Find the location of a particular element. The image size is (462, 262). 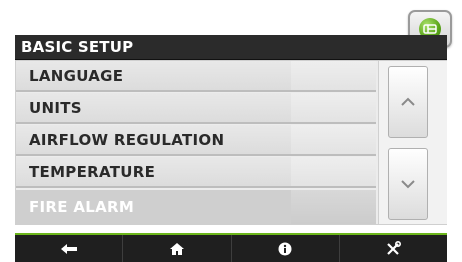

back-button is located at coordinates (69, 248).